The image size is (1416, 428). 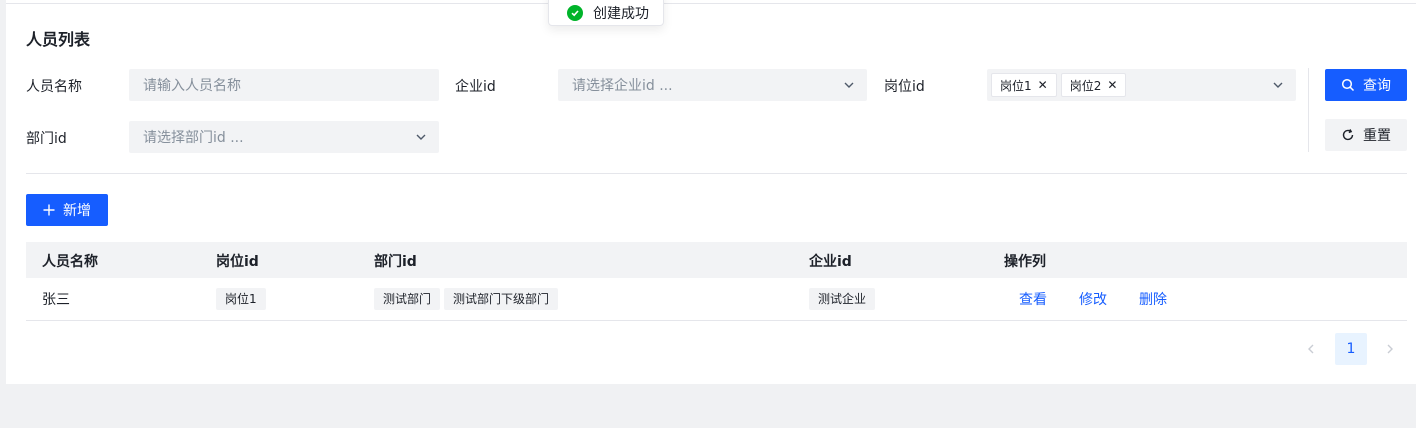 What do you see at coordinates (54, 87) in the screenshot?
I see `name-filter-label: 人员名称` at bounding box center [54, 87].